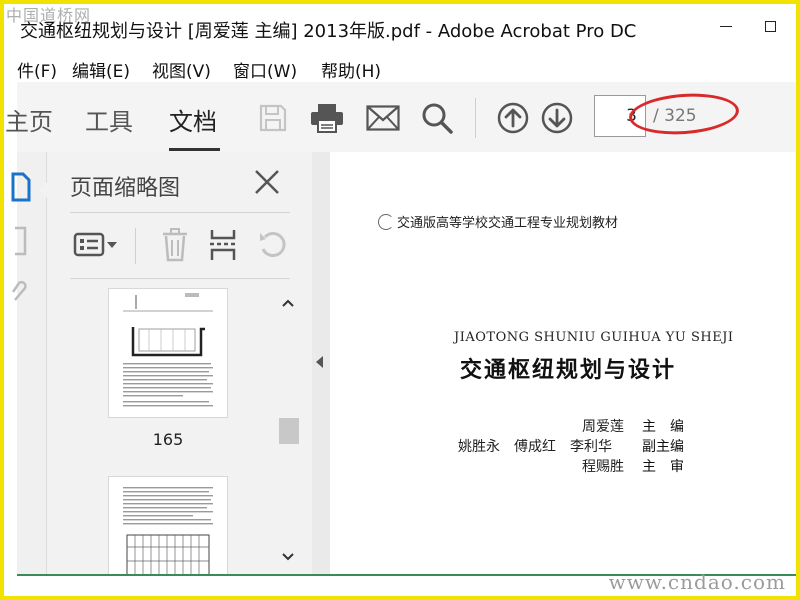 The height and width of the screenshot is (600, 800). What do you see at coordinates (663, 447) in the screenshot?
I see `deputy-editor-role: 副主编` at bounding box center [663, 447].